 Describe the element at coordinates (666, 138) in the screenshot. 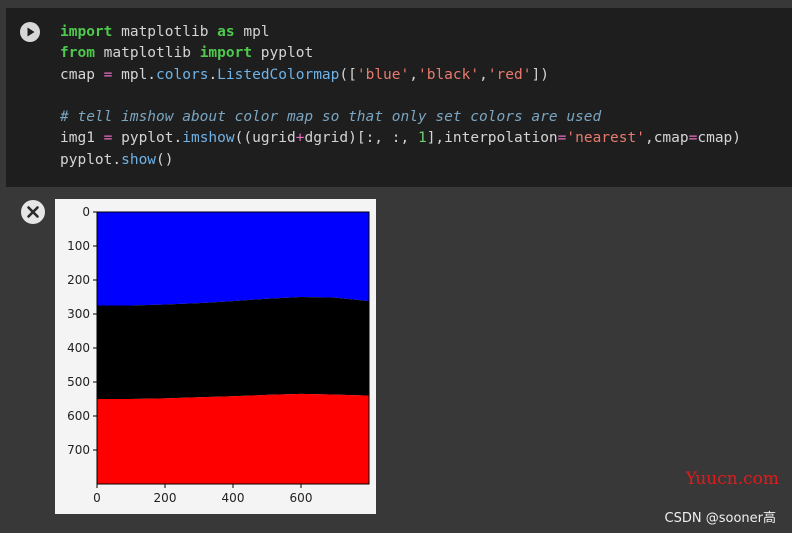

I see `code-token: ,cmap` at that location.